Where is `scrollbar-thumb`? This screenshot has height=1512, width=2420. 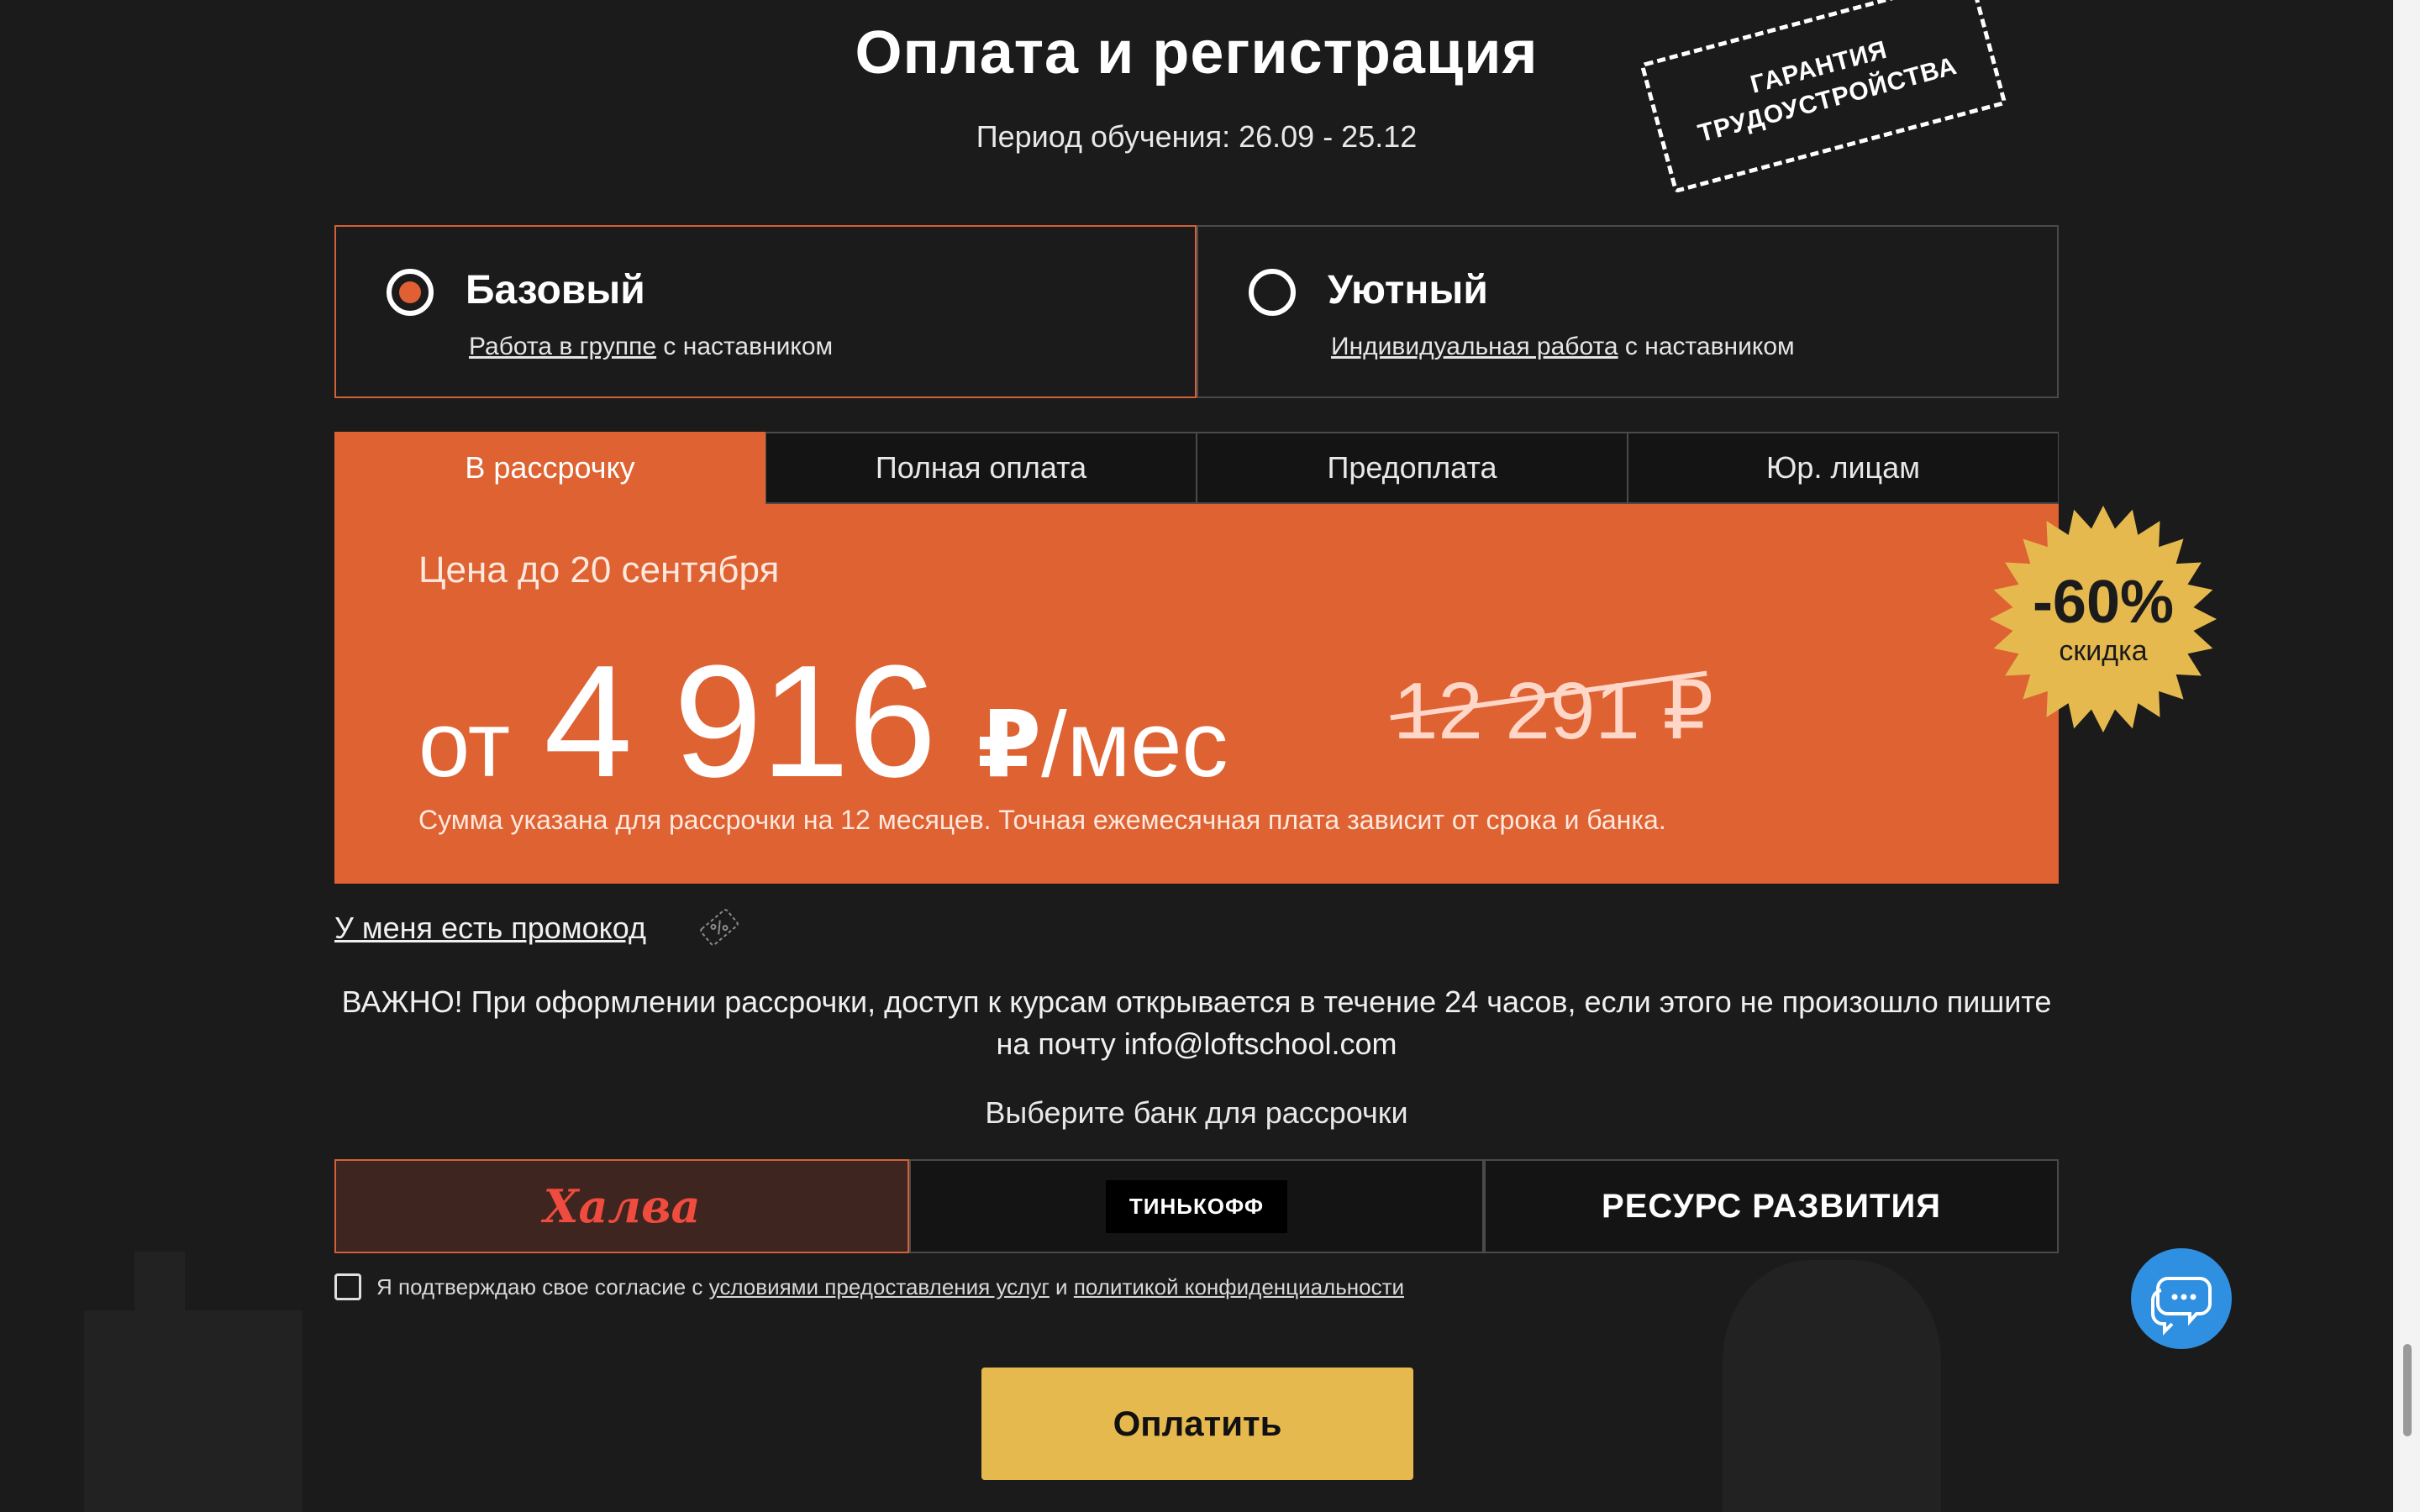 scrollbar-thumb is located at coordinates (2407, 1390).